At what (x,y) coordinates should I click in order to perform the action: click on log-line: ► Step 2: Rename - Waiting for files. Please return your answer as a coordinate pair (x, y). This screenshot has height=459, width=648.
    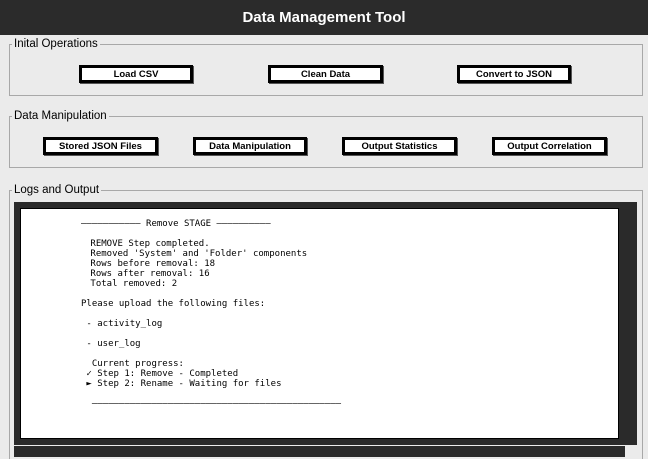
    Looking at the image, I should click on (181, 384).